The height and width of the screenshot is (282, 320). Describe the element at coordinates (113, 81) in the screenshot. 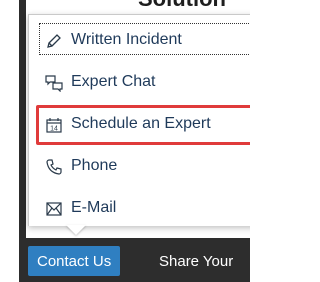

I see `menu-item-label: Expert Chat` at that location.